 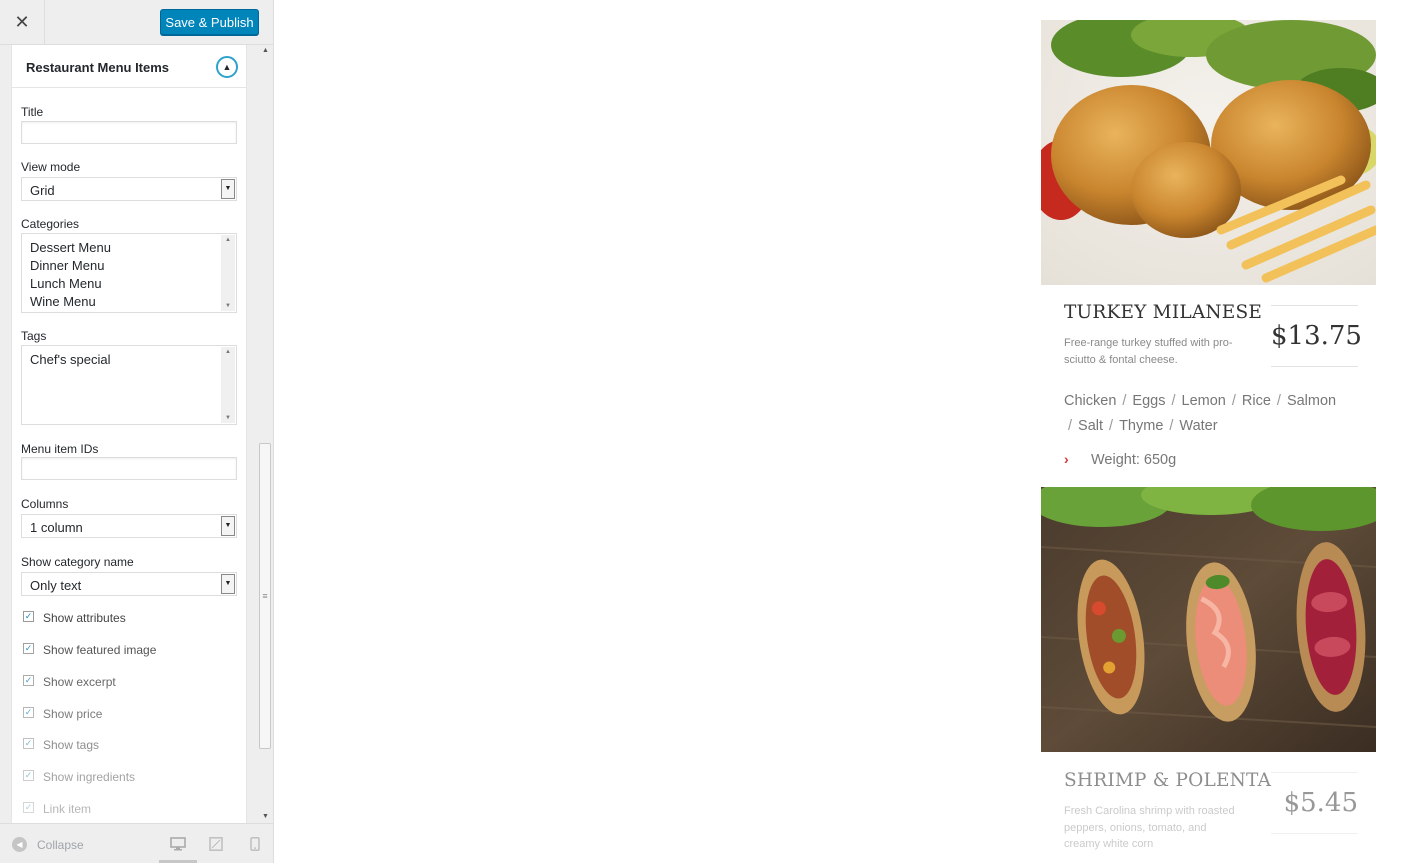 What do you see at coordinates (1148, 401) in the screenshot?
I see `ingredient: Eggs` at bounding box center [1148, 401].